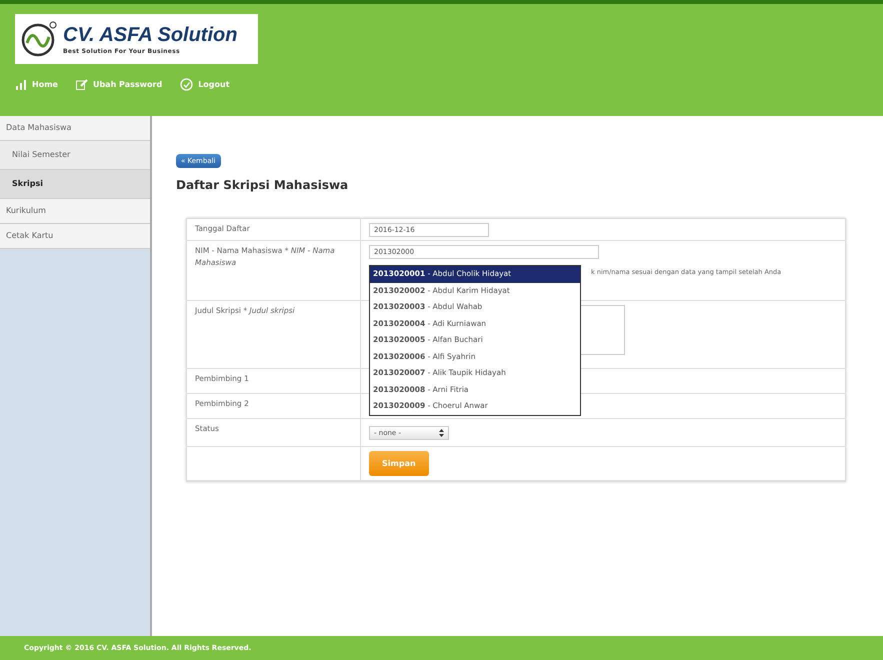  Describe the element at coordinates (75, 184) in the screenshot. I see `sidebar-subitem: Skripsi` at that location.